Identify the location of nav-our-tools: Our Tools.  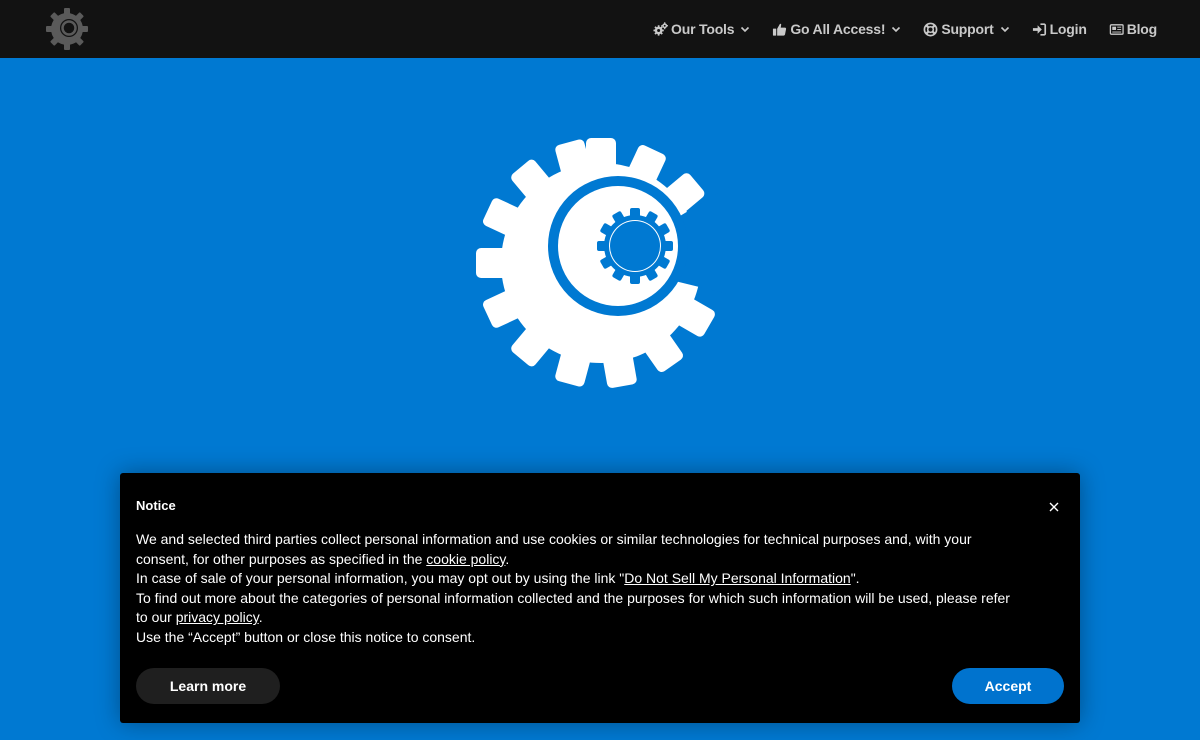
(701, 29).